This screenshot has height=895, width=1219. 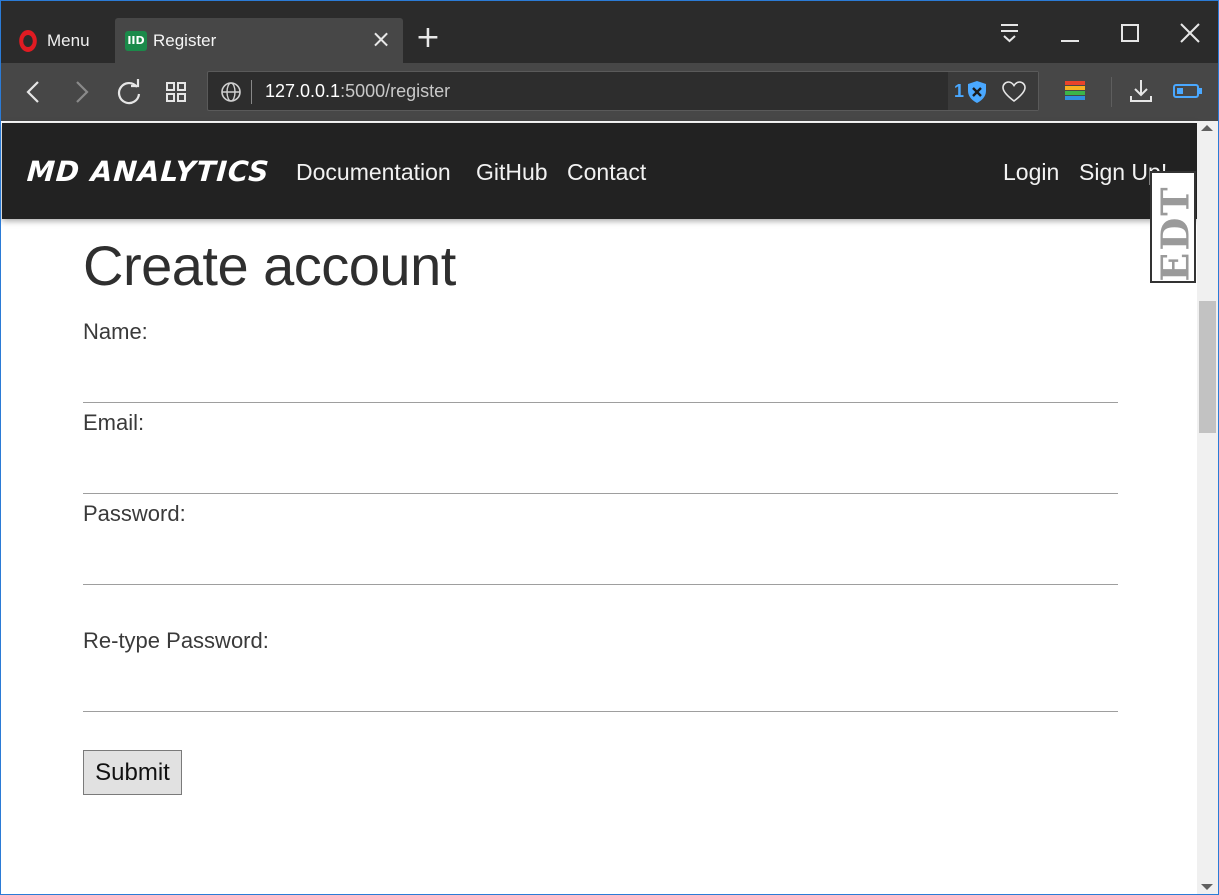 I want to click on retype-password-field, so click(x=600, y=694).